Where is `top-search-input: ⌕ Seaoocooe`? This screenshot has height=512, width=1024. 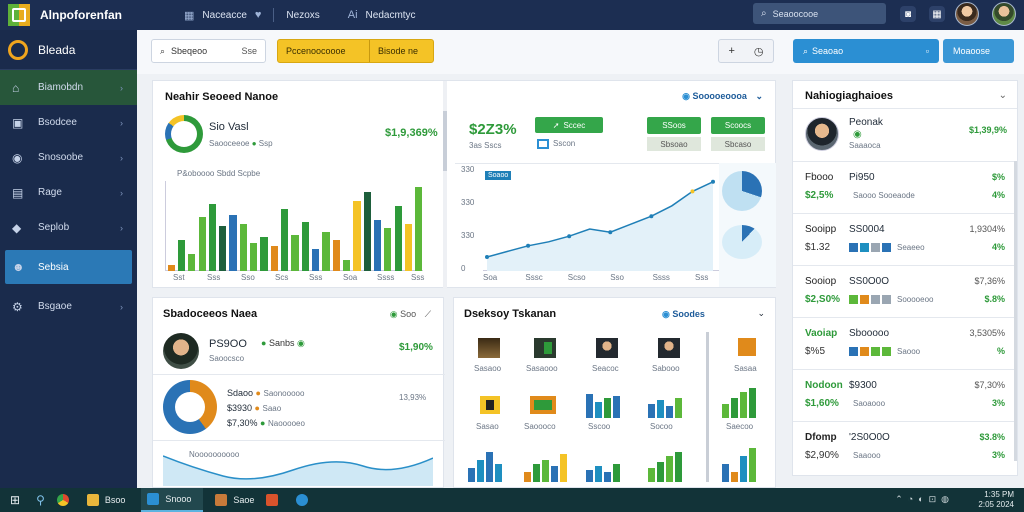 top-search-input: ⌕ Seaoocooe is located at coordinates (819, 13).